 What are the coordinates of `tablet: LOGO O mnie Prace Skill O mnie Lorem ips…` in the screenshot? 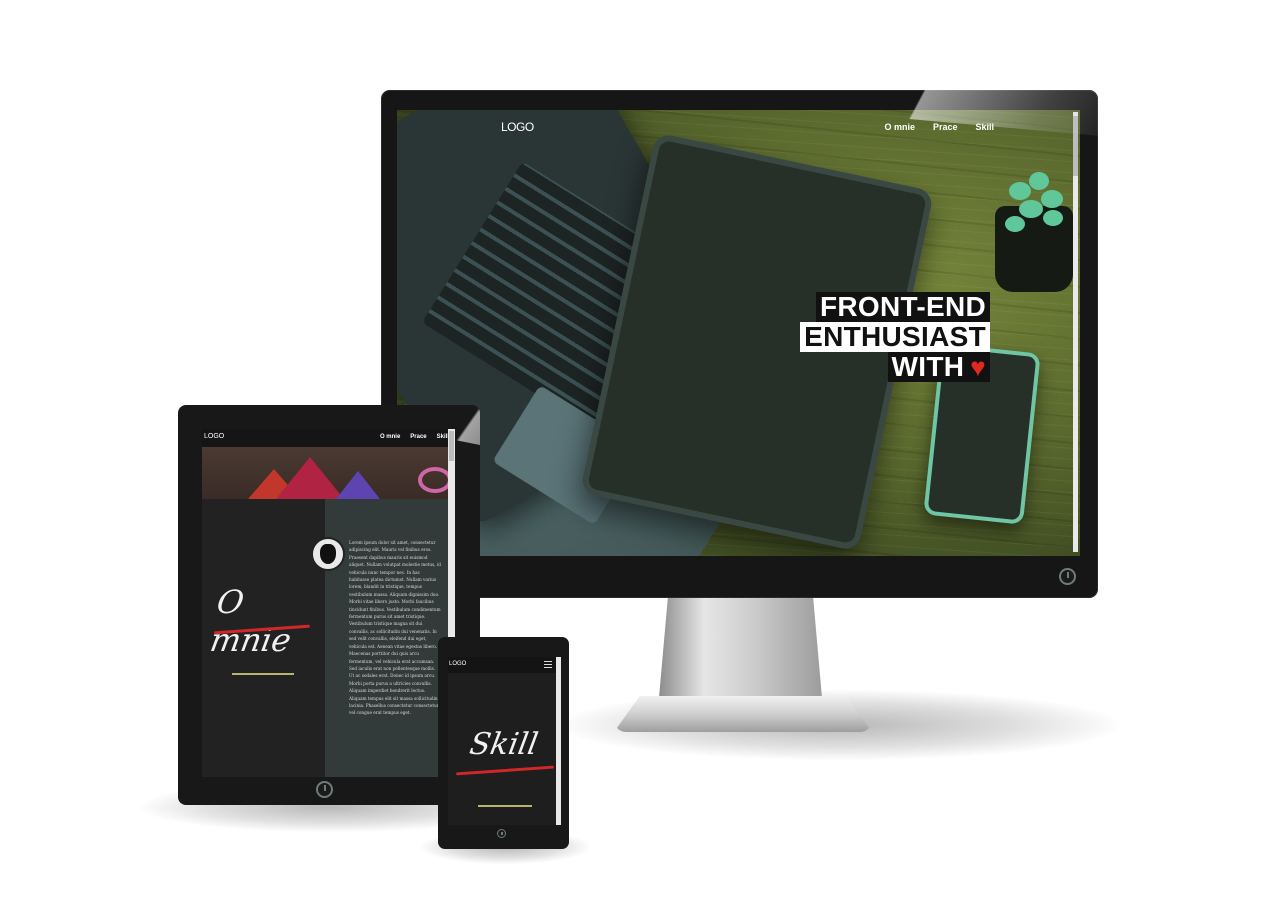 It's located at (329, 605).